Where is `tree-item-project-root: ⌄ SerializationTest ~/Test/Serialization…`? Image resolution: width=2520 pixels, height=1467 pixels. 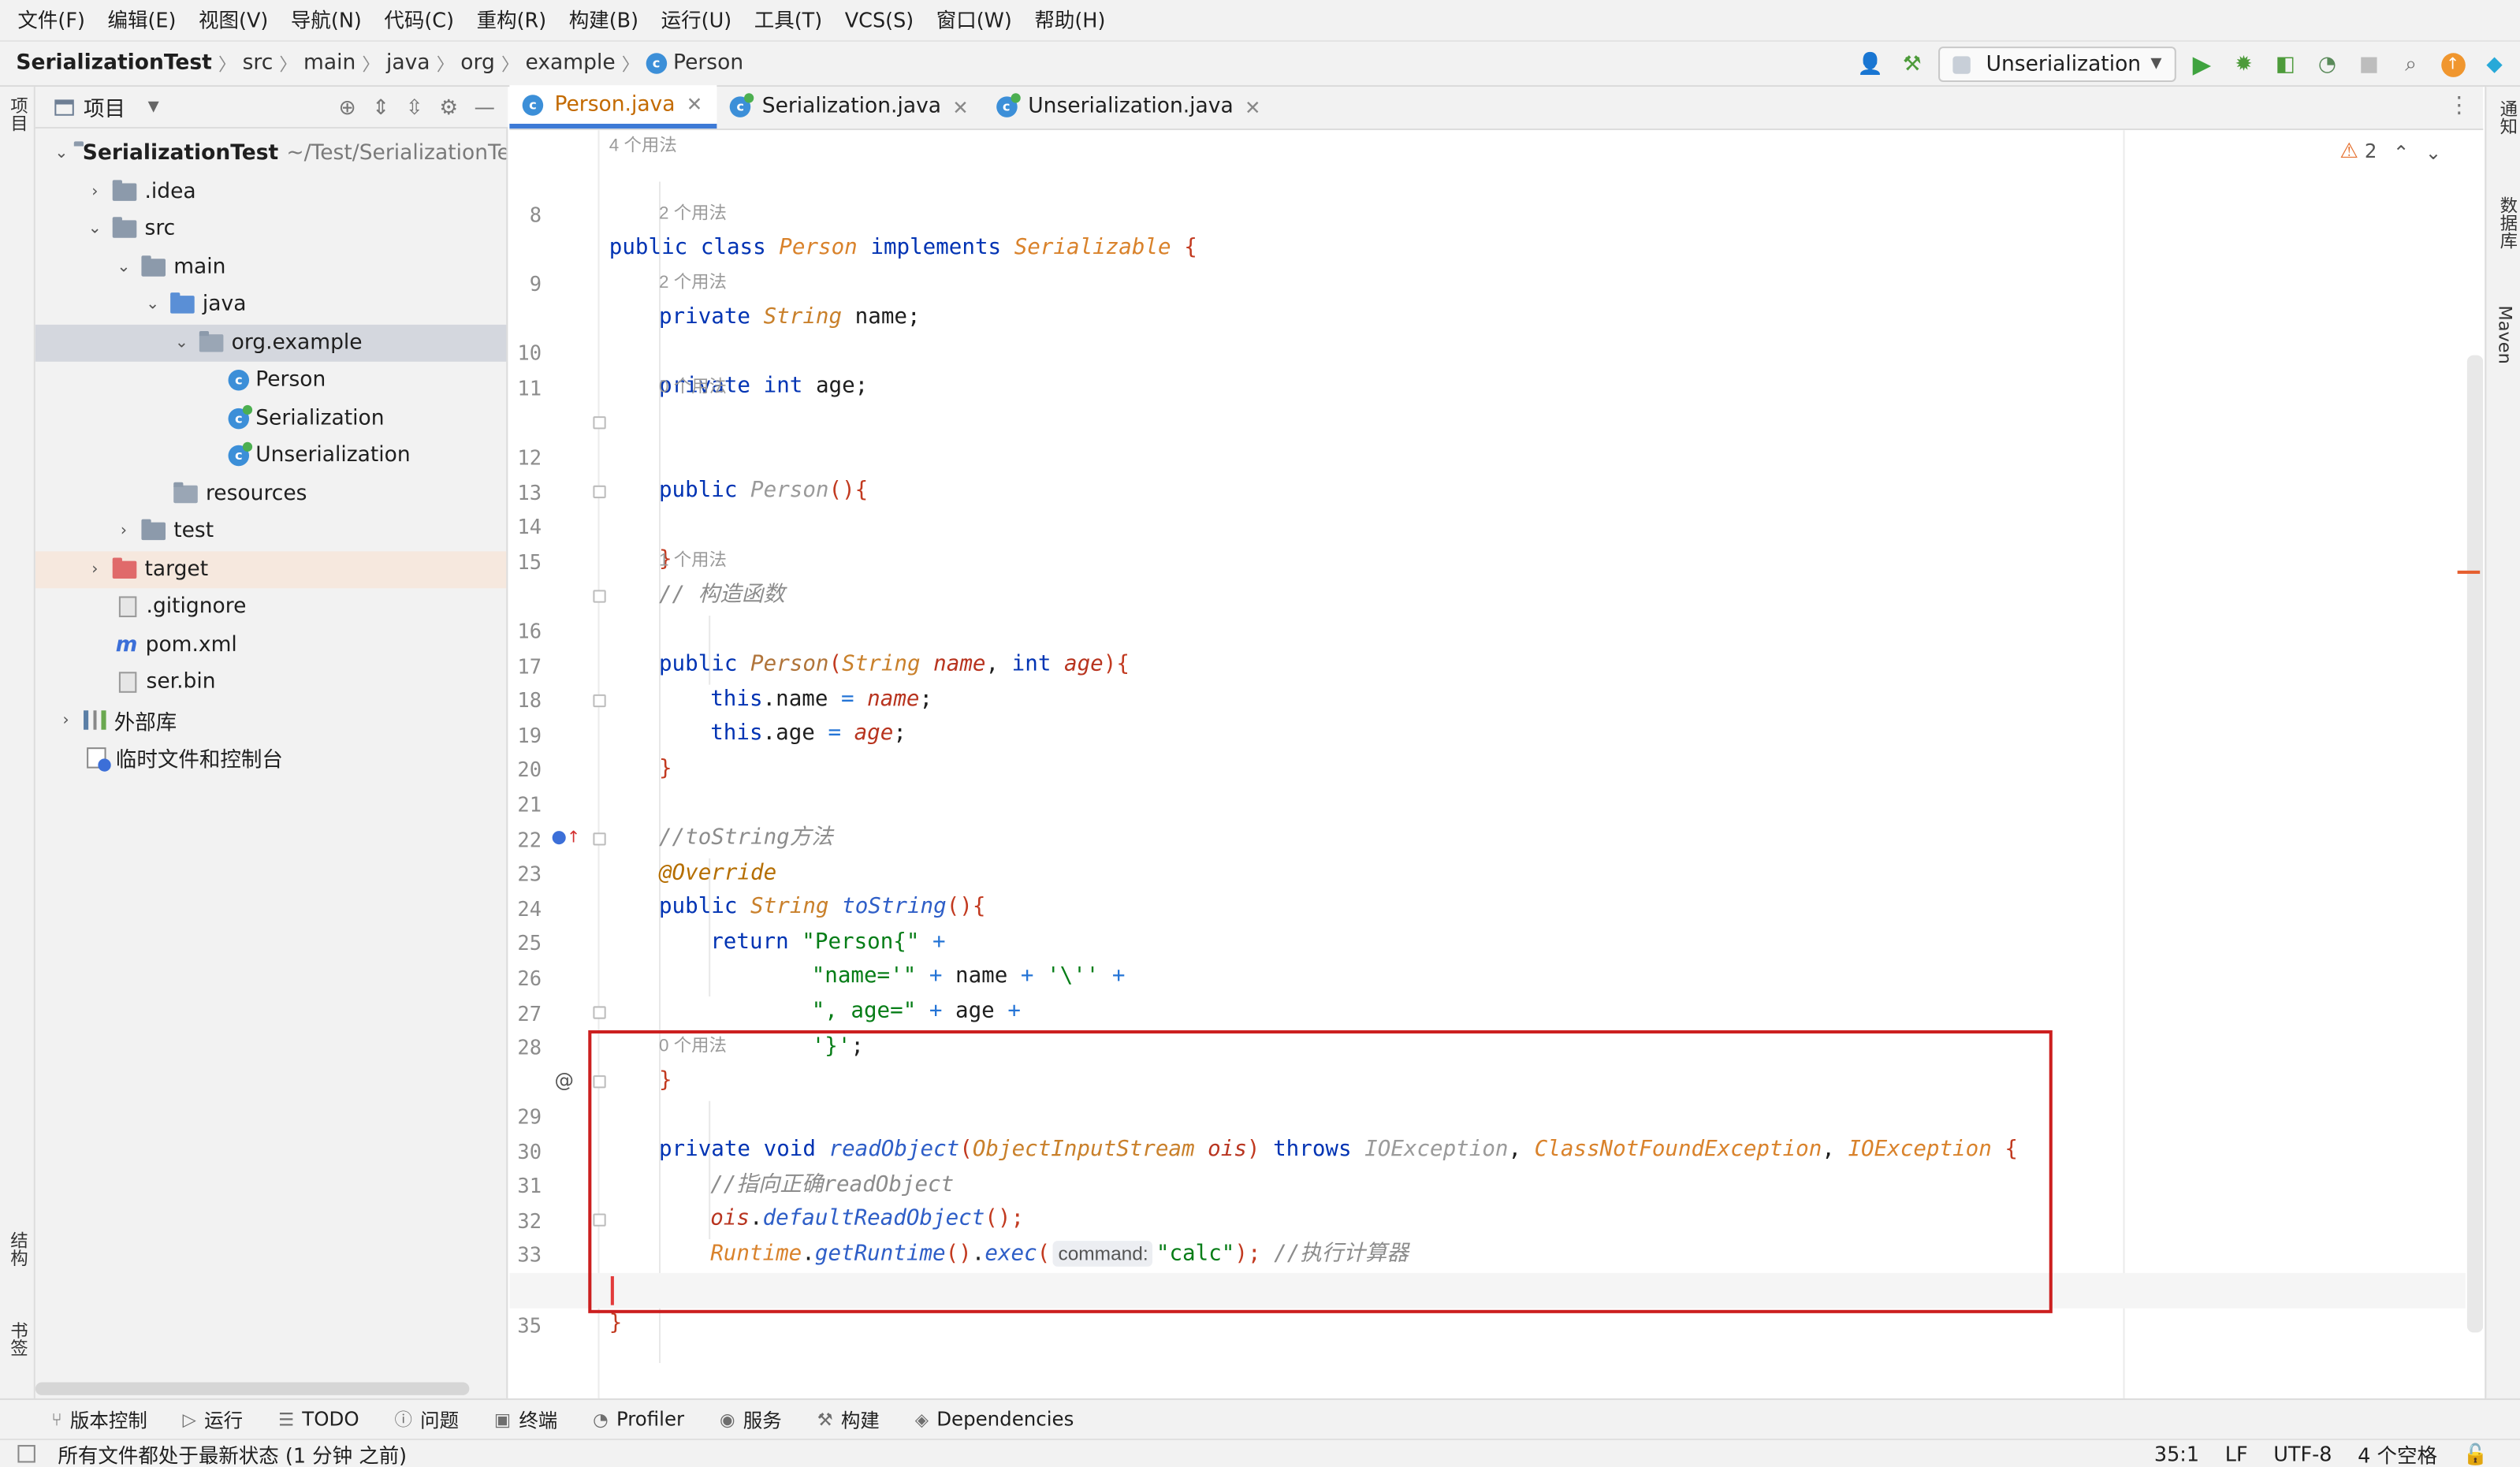 tree-item-project-root: ⌄ SerializationTest ~/Test/Serialization… is located at coordinates (270, 153).